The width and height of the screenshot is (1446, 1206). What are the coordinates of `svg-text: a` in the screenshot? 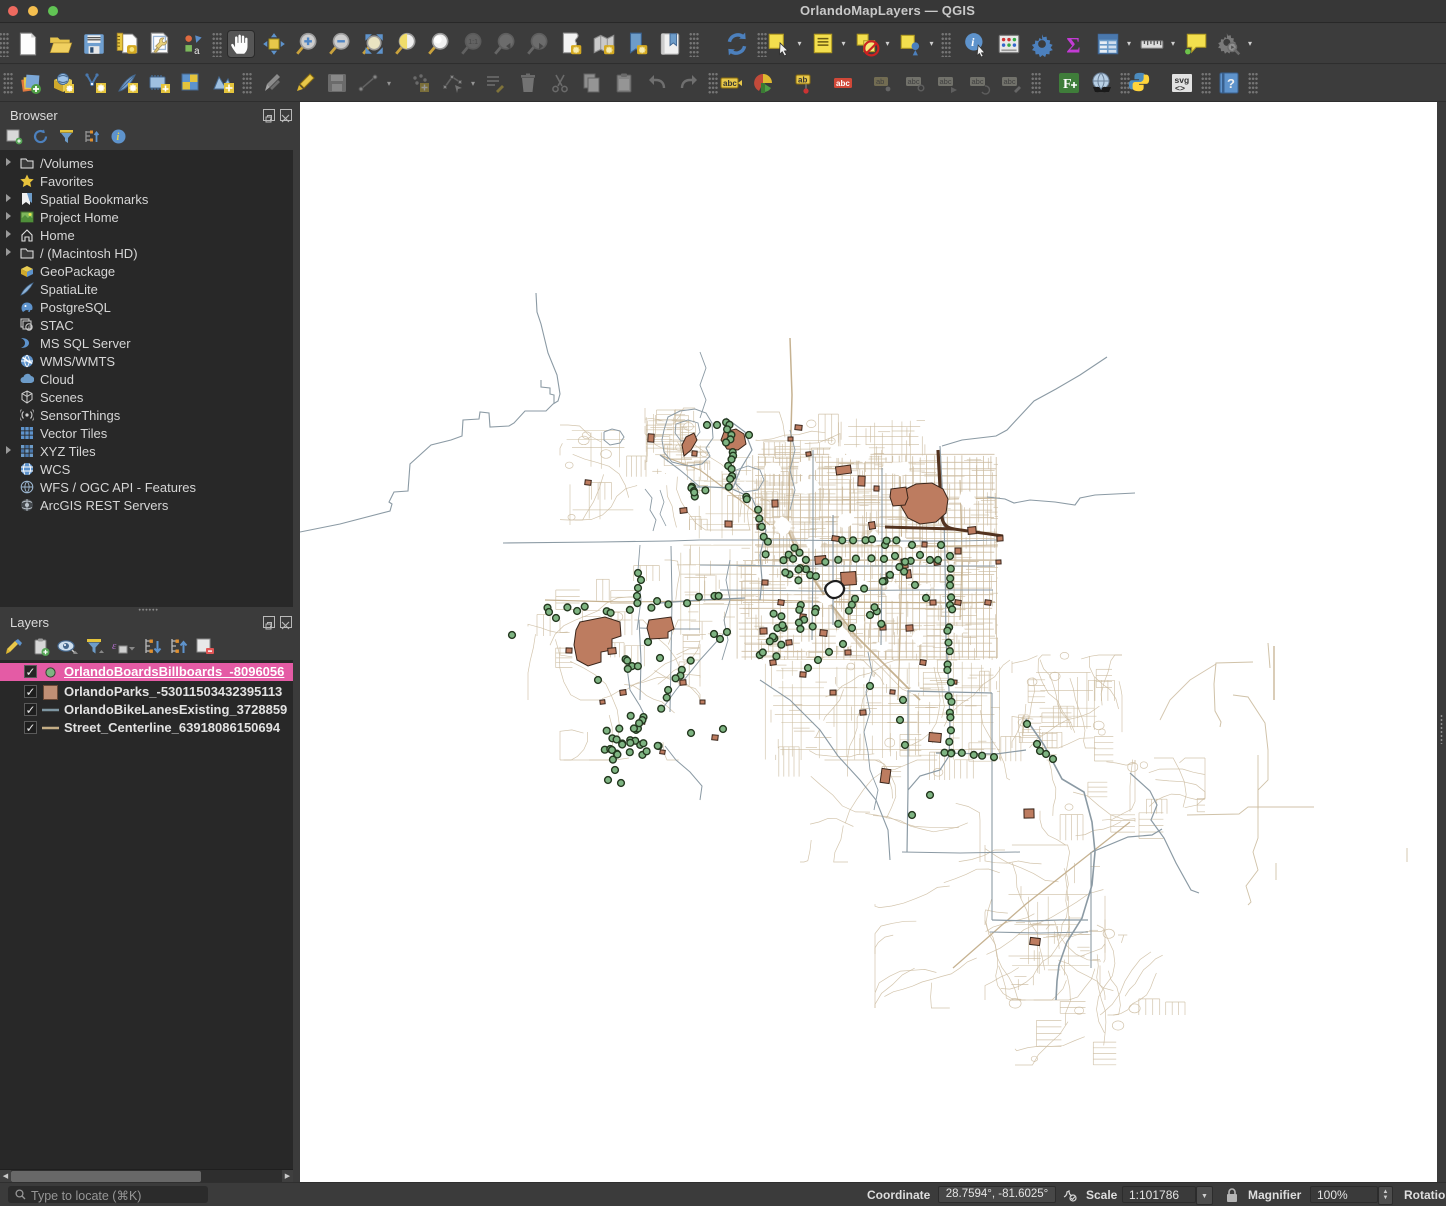 It's located at (197, 50).